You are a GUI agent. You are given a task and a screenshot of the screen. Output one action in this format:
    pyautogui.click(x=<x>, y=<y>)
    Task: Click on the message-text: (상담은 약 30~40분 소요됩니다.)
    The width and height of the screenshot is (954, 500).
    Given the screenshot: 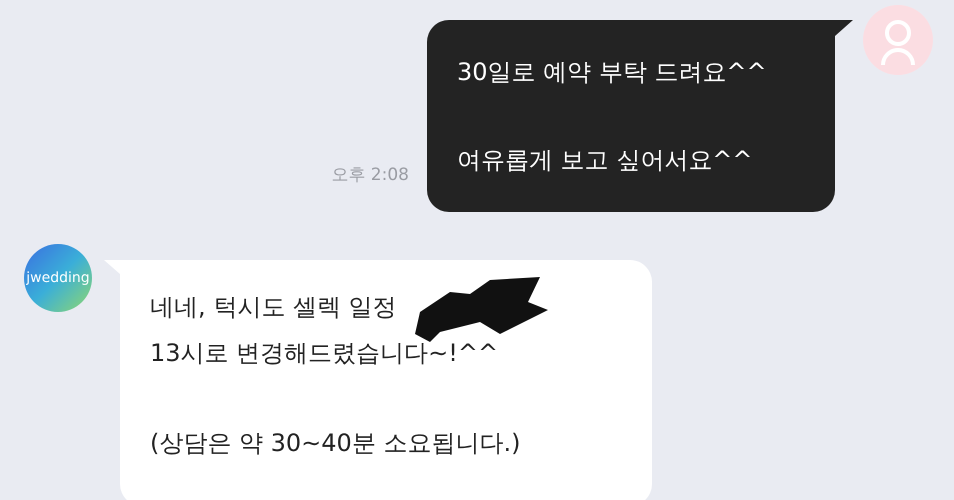 What is the action you would take?
    pyautogui.click(x=335, y=443)
    